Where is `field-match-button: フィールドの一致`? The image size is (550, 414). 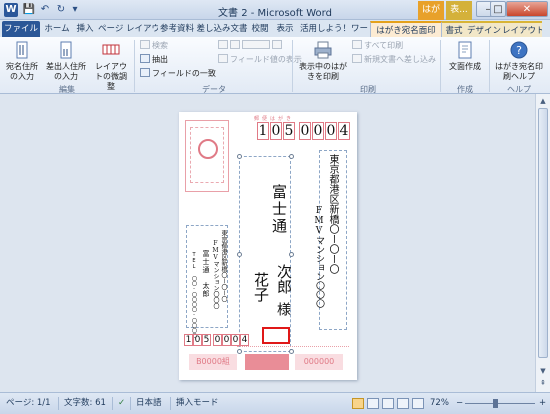 field-match-button: フィールドの一致 is located at coordinates (178, 73).